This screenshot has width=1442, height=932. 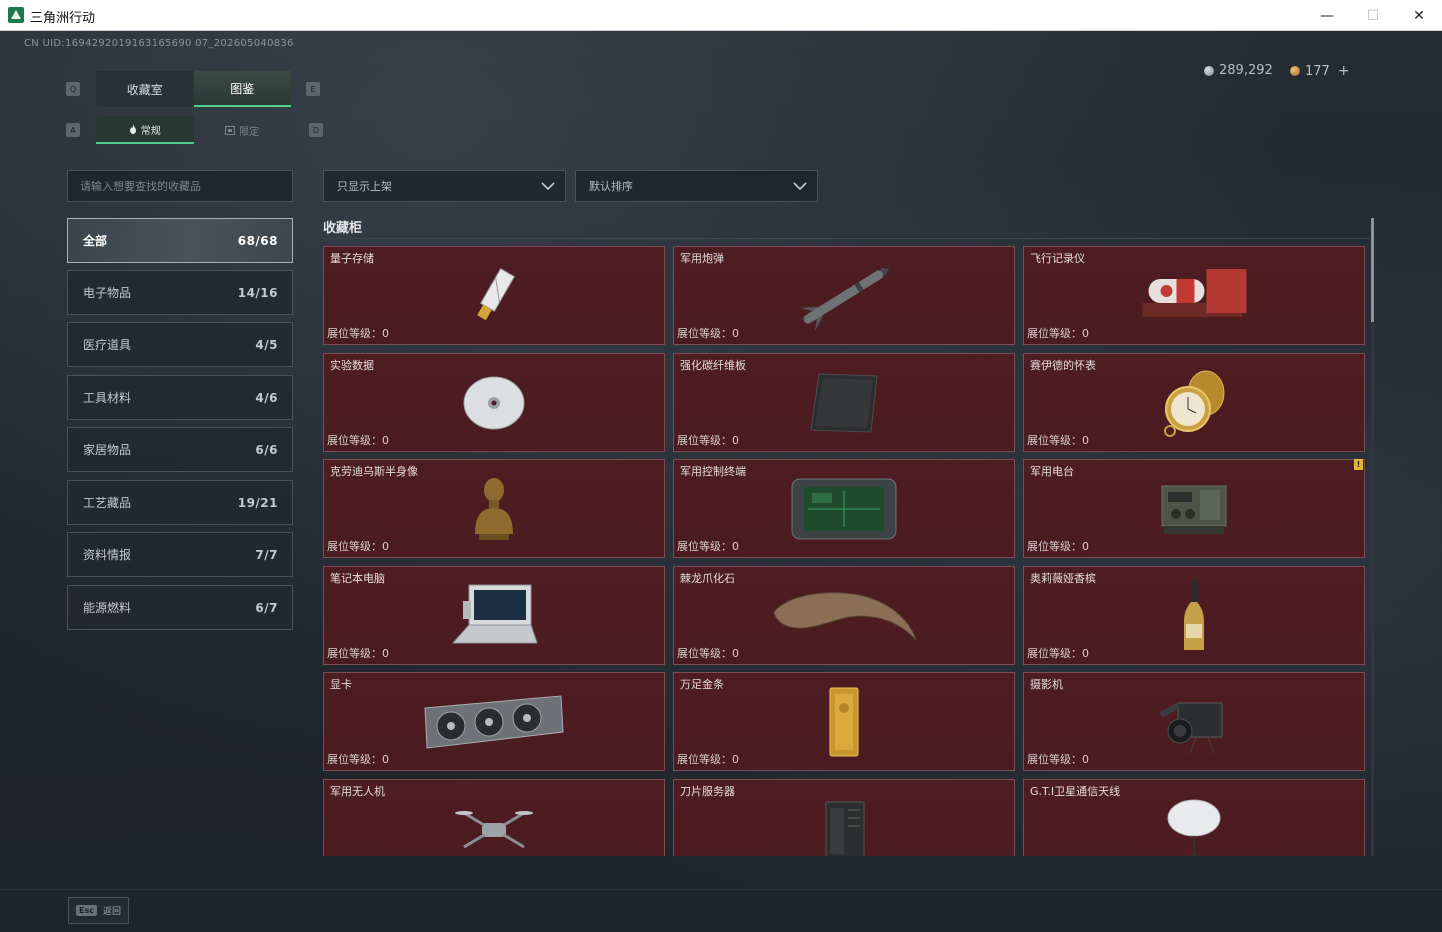 What do you see at coordinates (266, 344) in the screenshot?
I see `category-count: 4/5` at bounding box center [266, 344].